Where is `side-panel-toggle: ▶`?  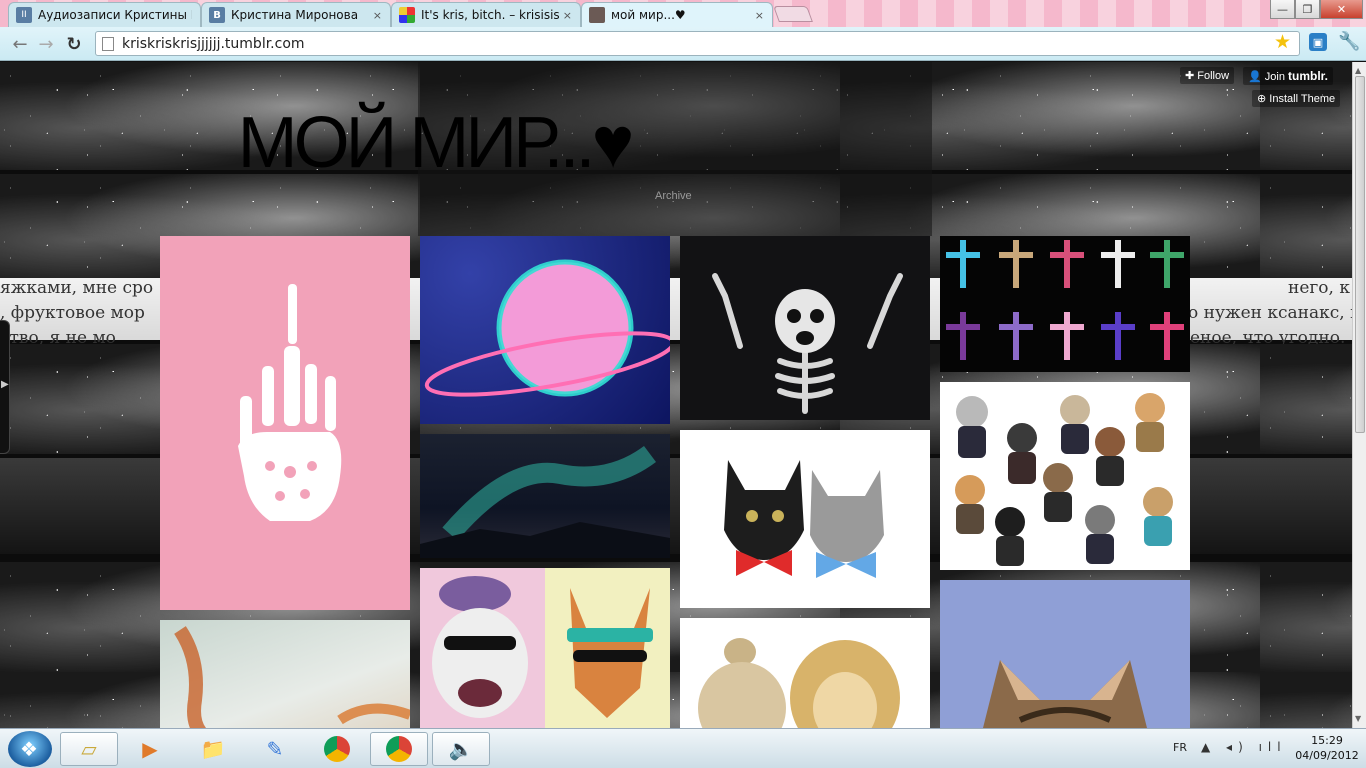 side-panel-toggle: ▶ is located at coordinates (5, 387).